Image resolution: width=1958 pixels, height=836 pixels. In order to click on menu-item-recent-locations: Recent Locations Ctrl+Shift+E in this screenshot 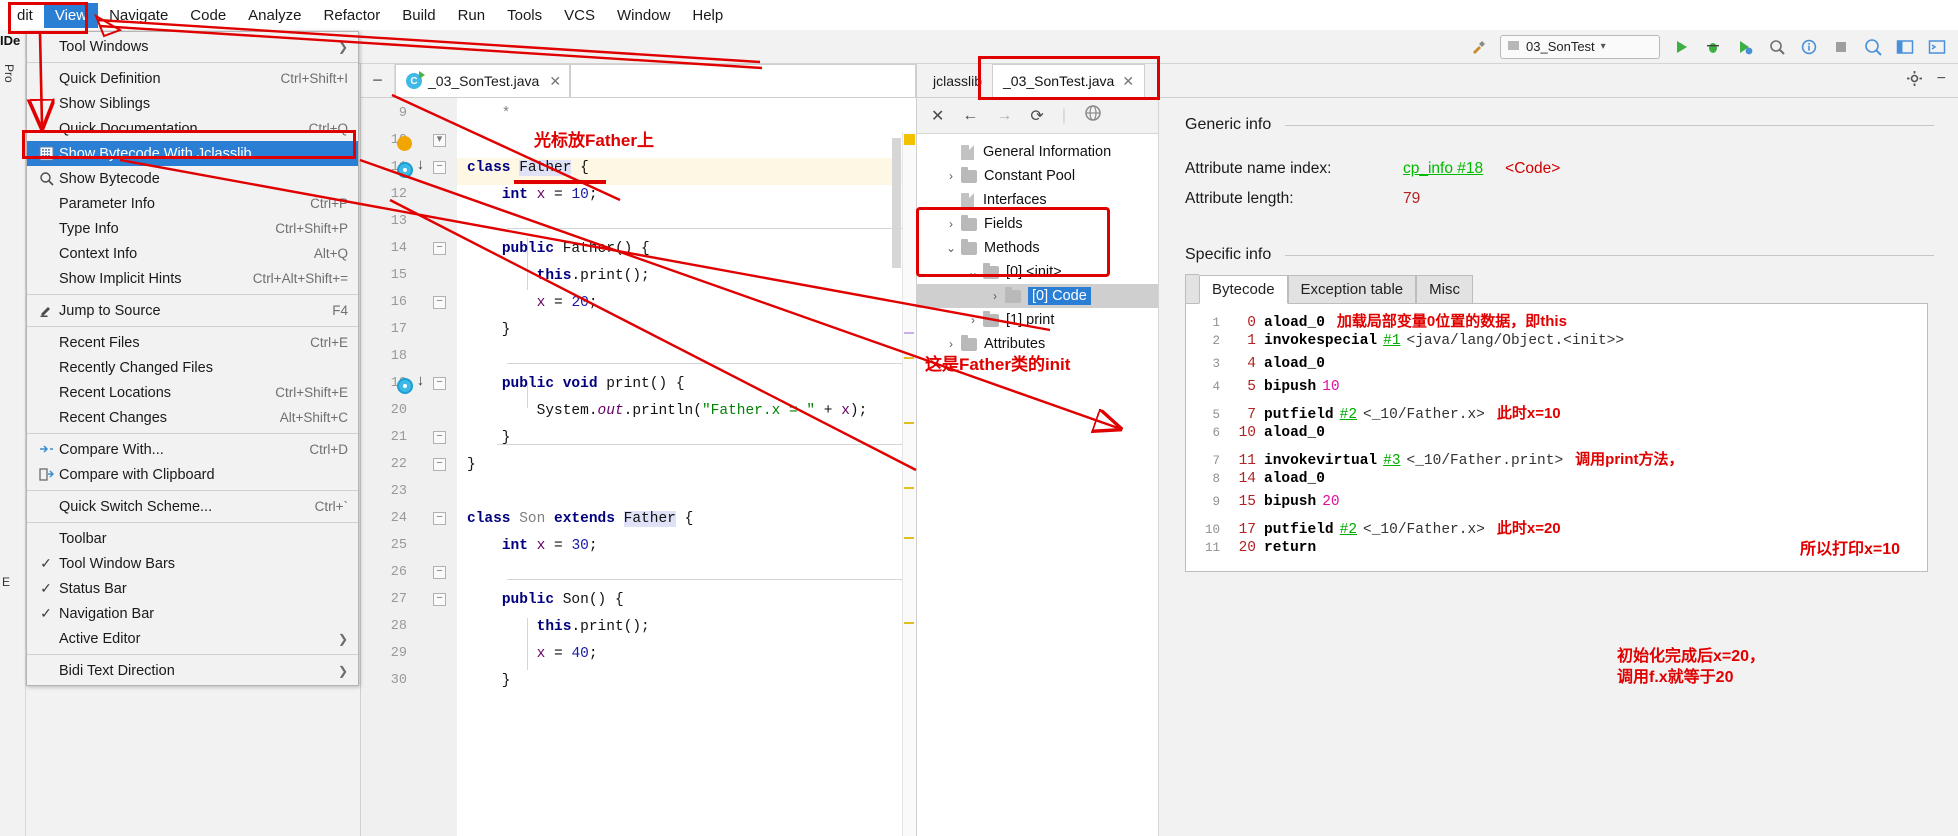, I will do `click(192, 392)`.